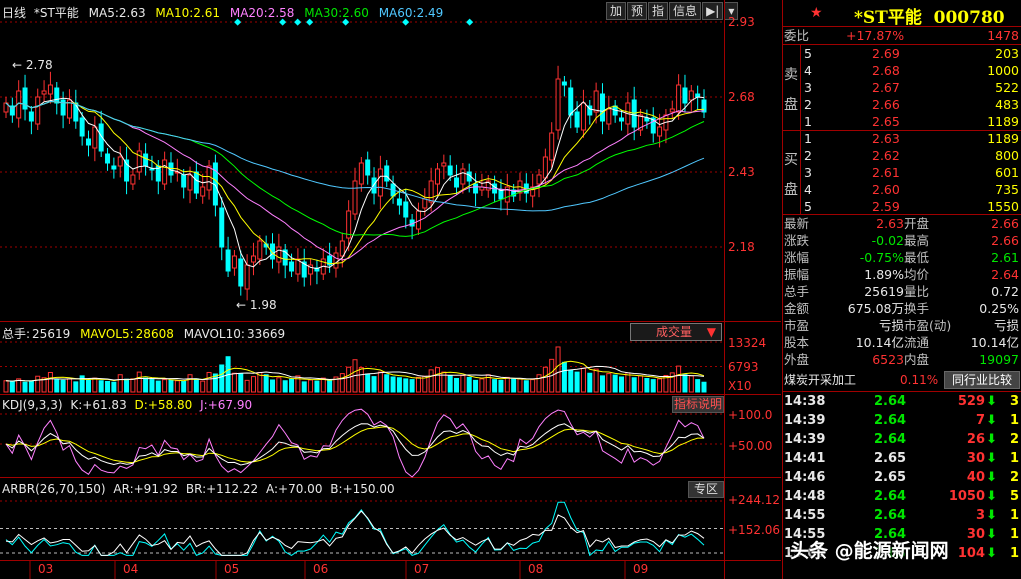 The image size is (1021, 579). I want to click on vol-axis-1: 13324, so click(747, 343).